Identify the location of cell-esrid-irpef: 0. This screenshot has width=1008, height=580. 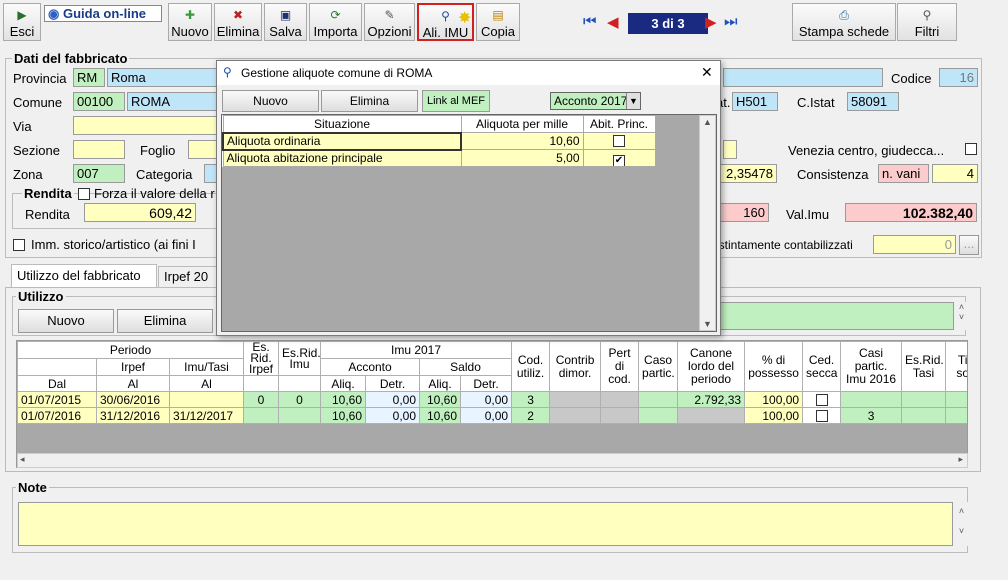
(261, 399).